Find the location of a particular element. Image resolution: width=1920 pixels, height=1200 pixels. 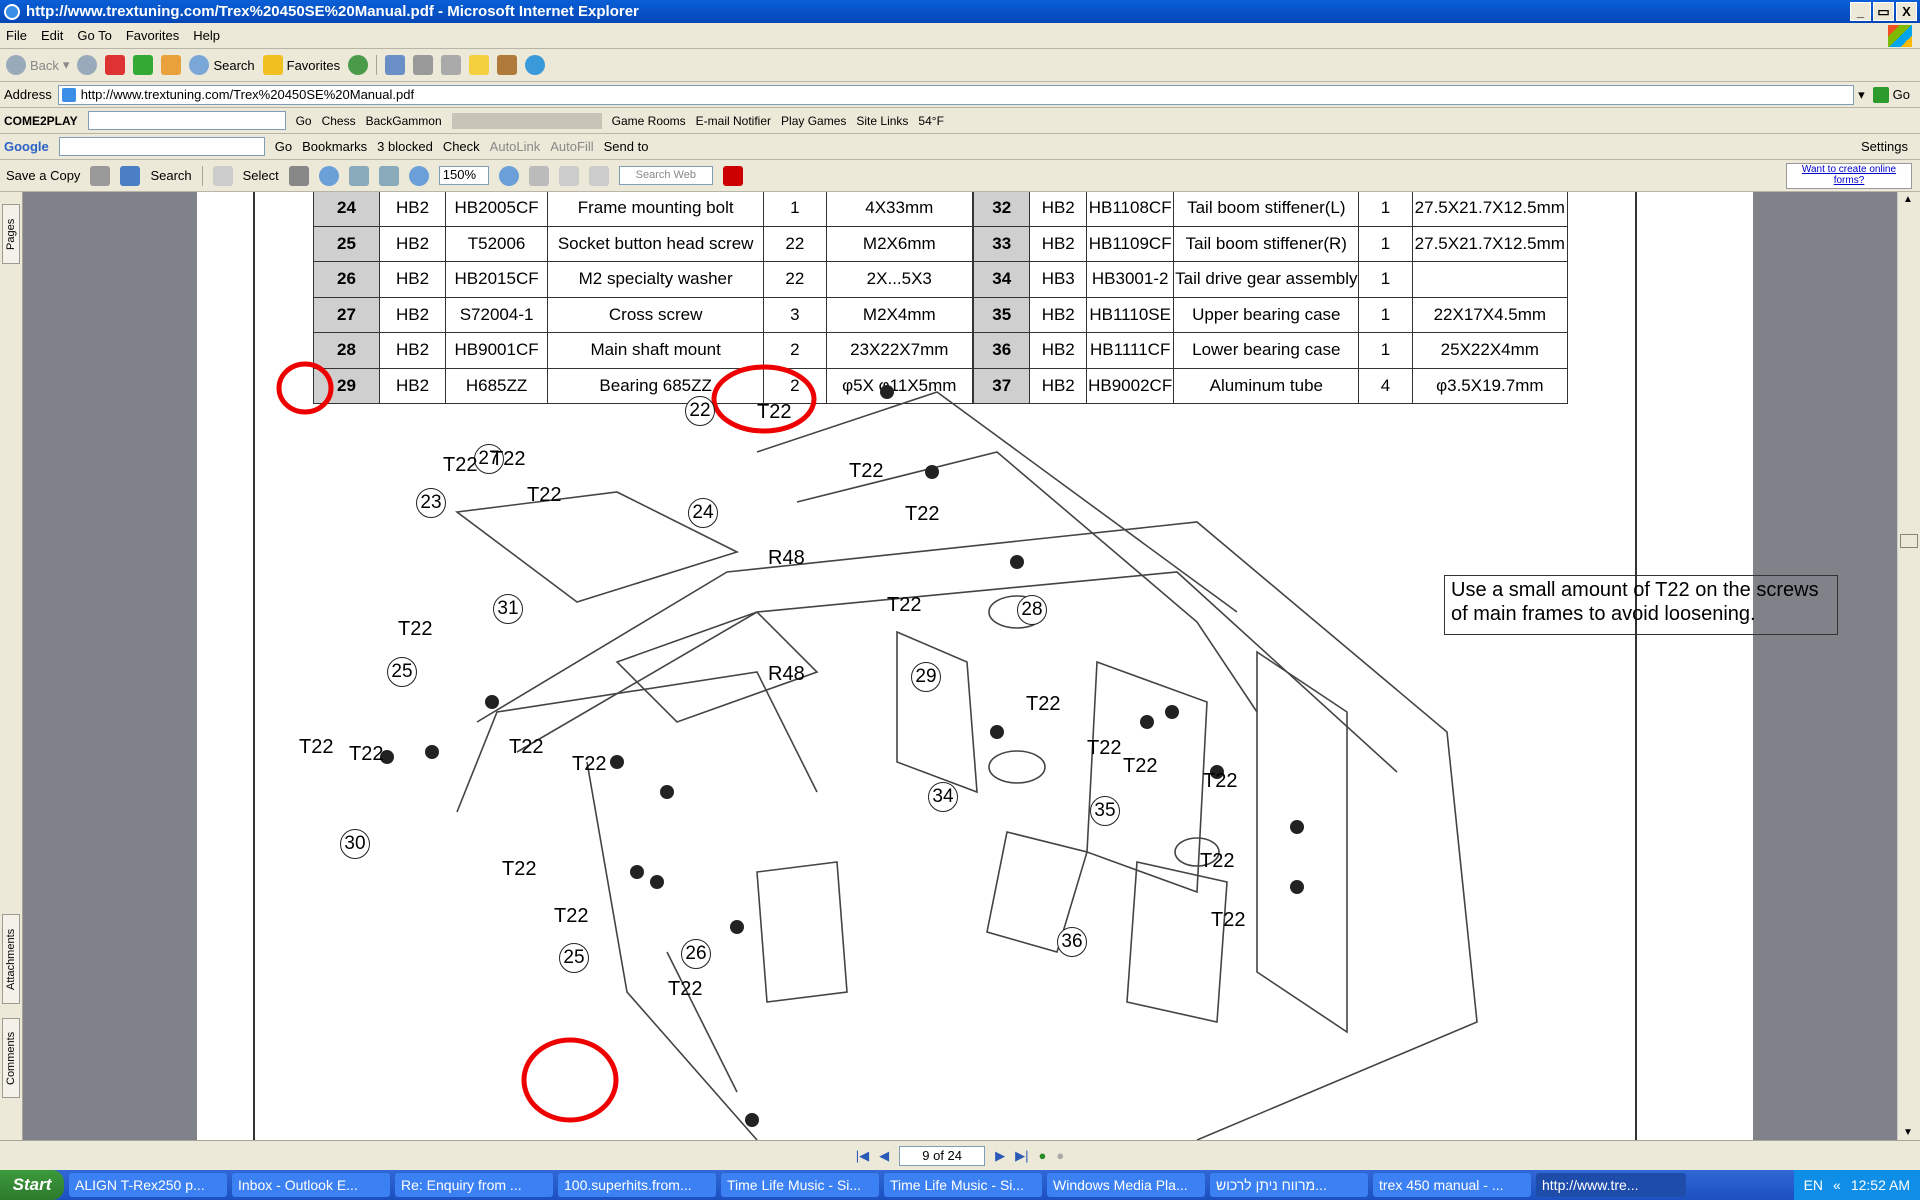

come2play-go-button: Go is located at coordinates (304, 121).